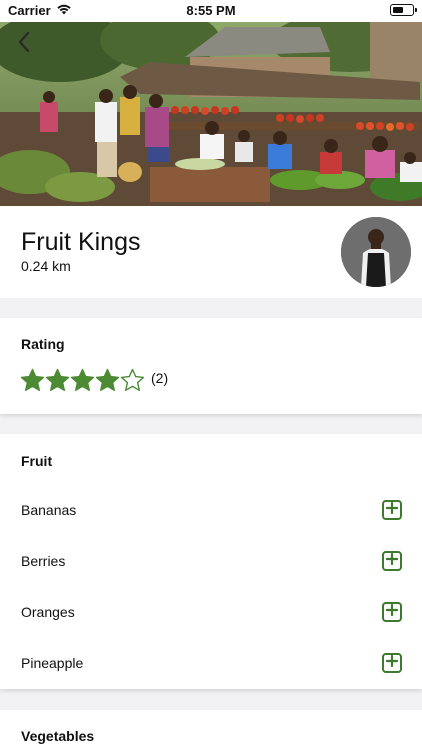  What do you see at coordinates (37, 461) in the screenshot?
I see `fruit-section-title: Fruit` at bounding box center [37, 461].